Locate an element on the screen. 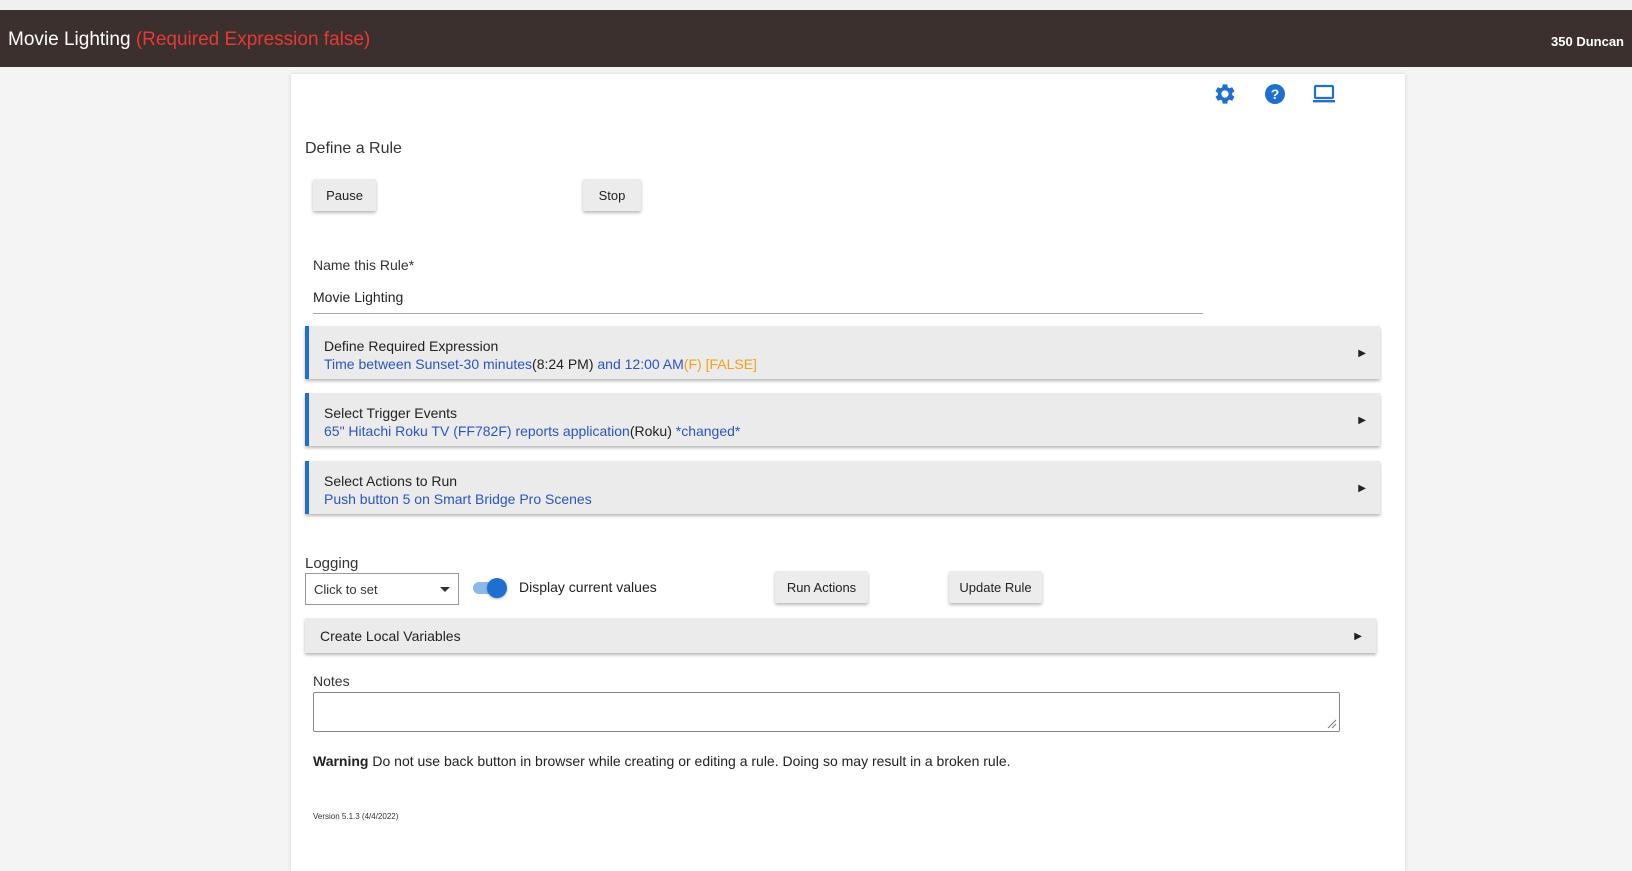  rule-name-input is located at coordinates (758, 299).